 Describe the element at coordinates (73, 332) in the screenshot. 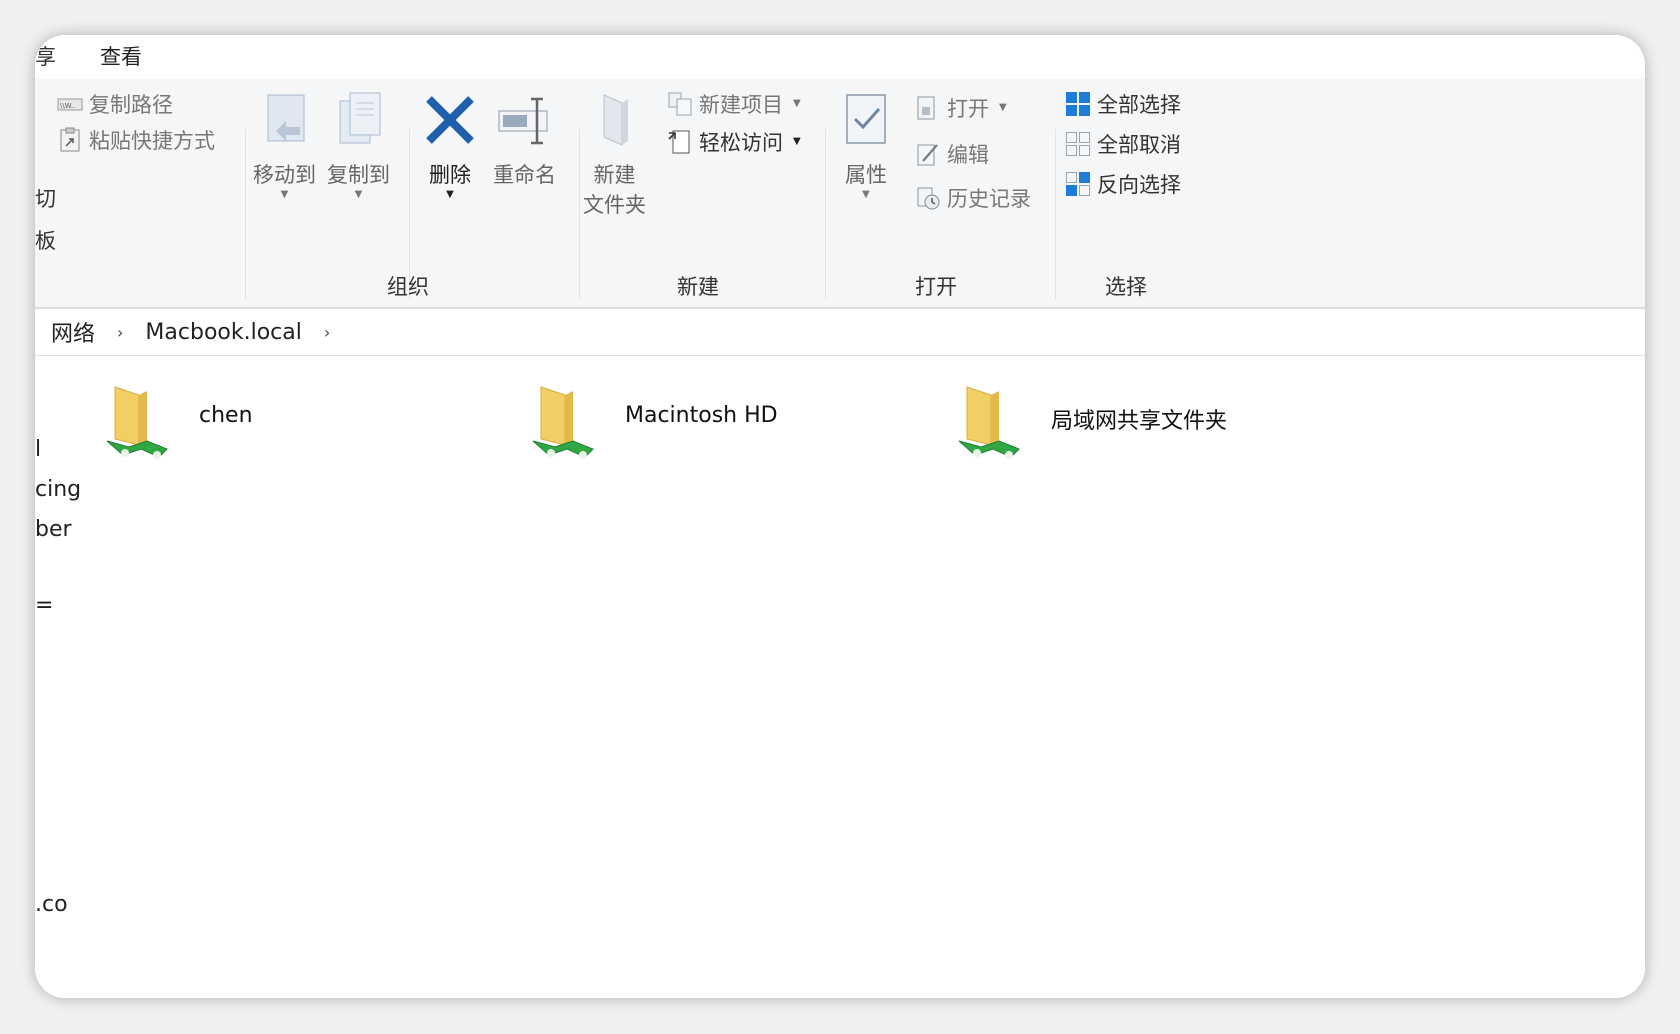

I see `breadcrumb-network: 网络` at that location.